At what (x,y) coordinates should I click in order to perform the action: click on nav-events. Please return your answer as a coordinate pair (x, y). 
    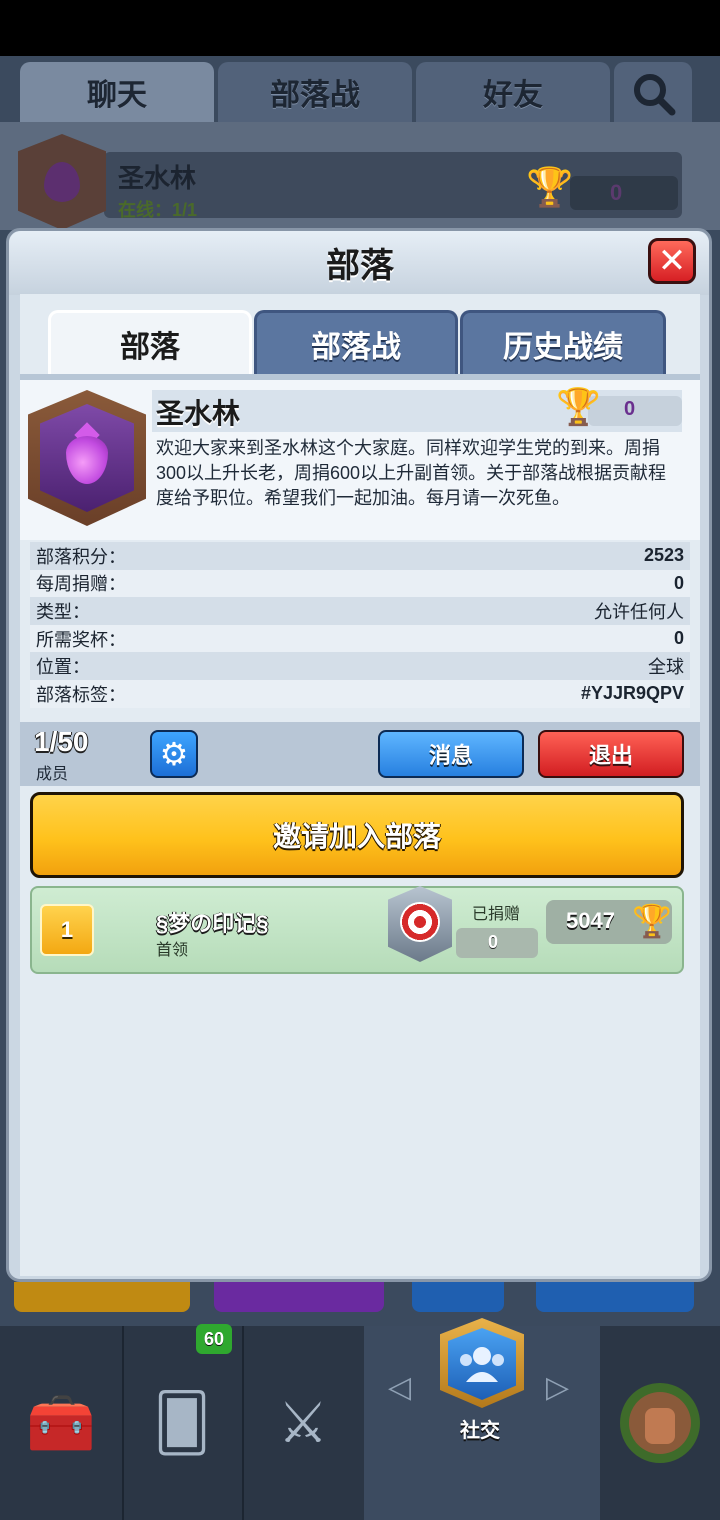
    Looking at the image, I should click on (660, 1423).